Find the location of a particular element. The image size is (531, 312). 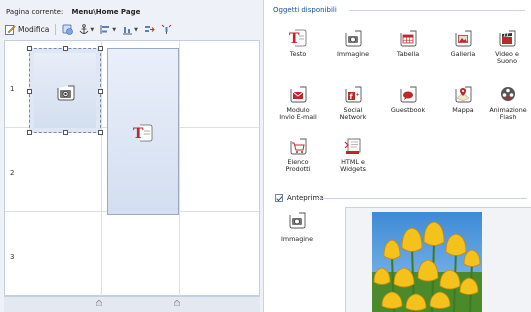

style-button is located at coordinates (67, 29).